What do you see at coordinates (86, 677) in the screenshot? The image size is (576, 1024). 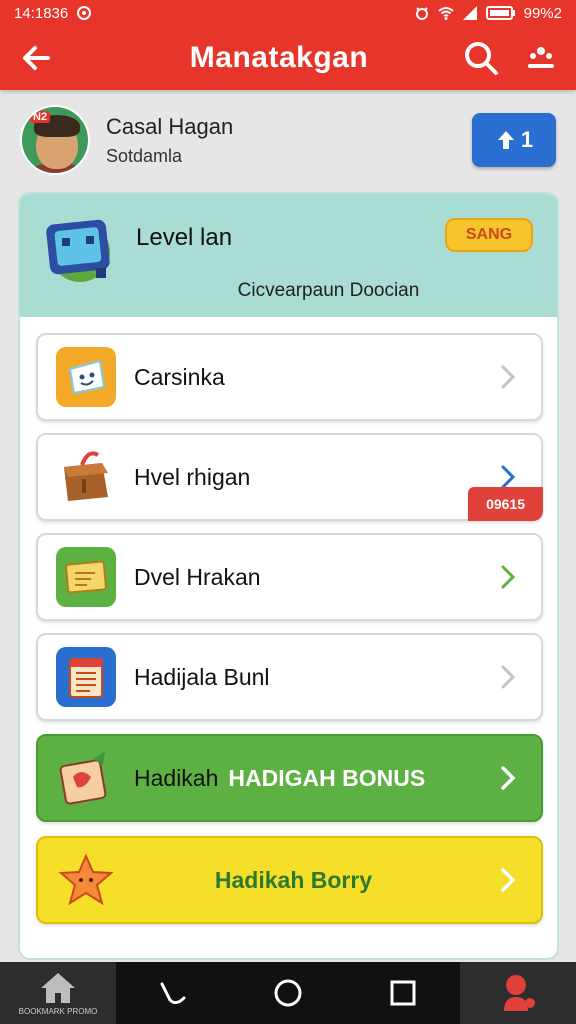 I see `calendar-icon` at bounding box center [86, 677].